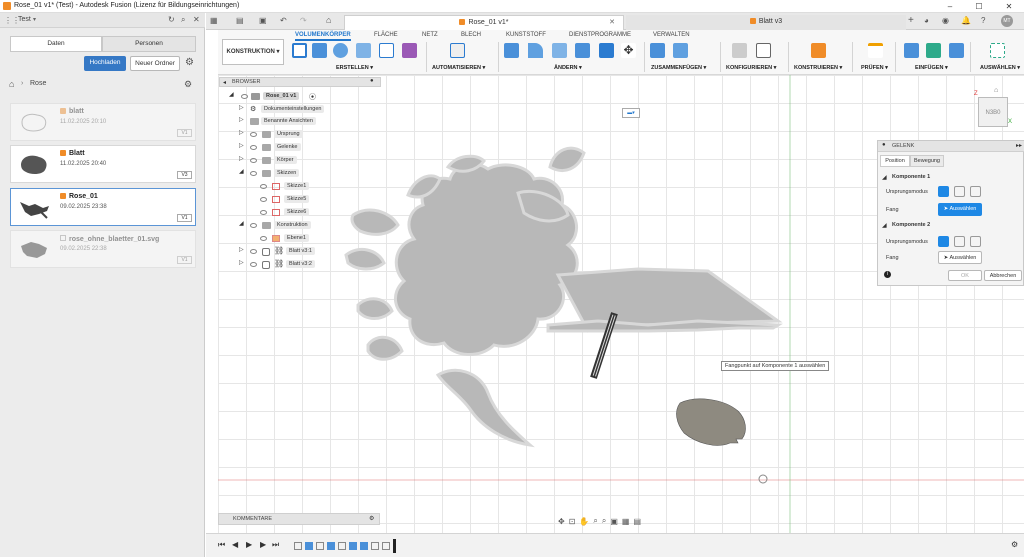  Describe the element at coordinates (606, 50) in the screenshot. I see `shell-icon` at that location.